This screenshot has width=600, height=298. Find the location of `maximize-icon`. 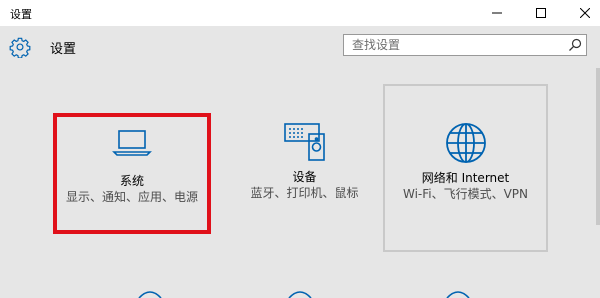

maximize-icon is located at coordinates (541, 13).